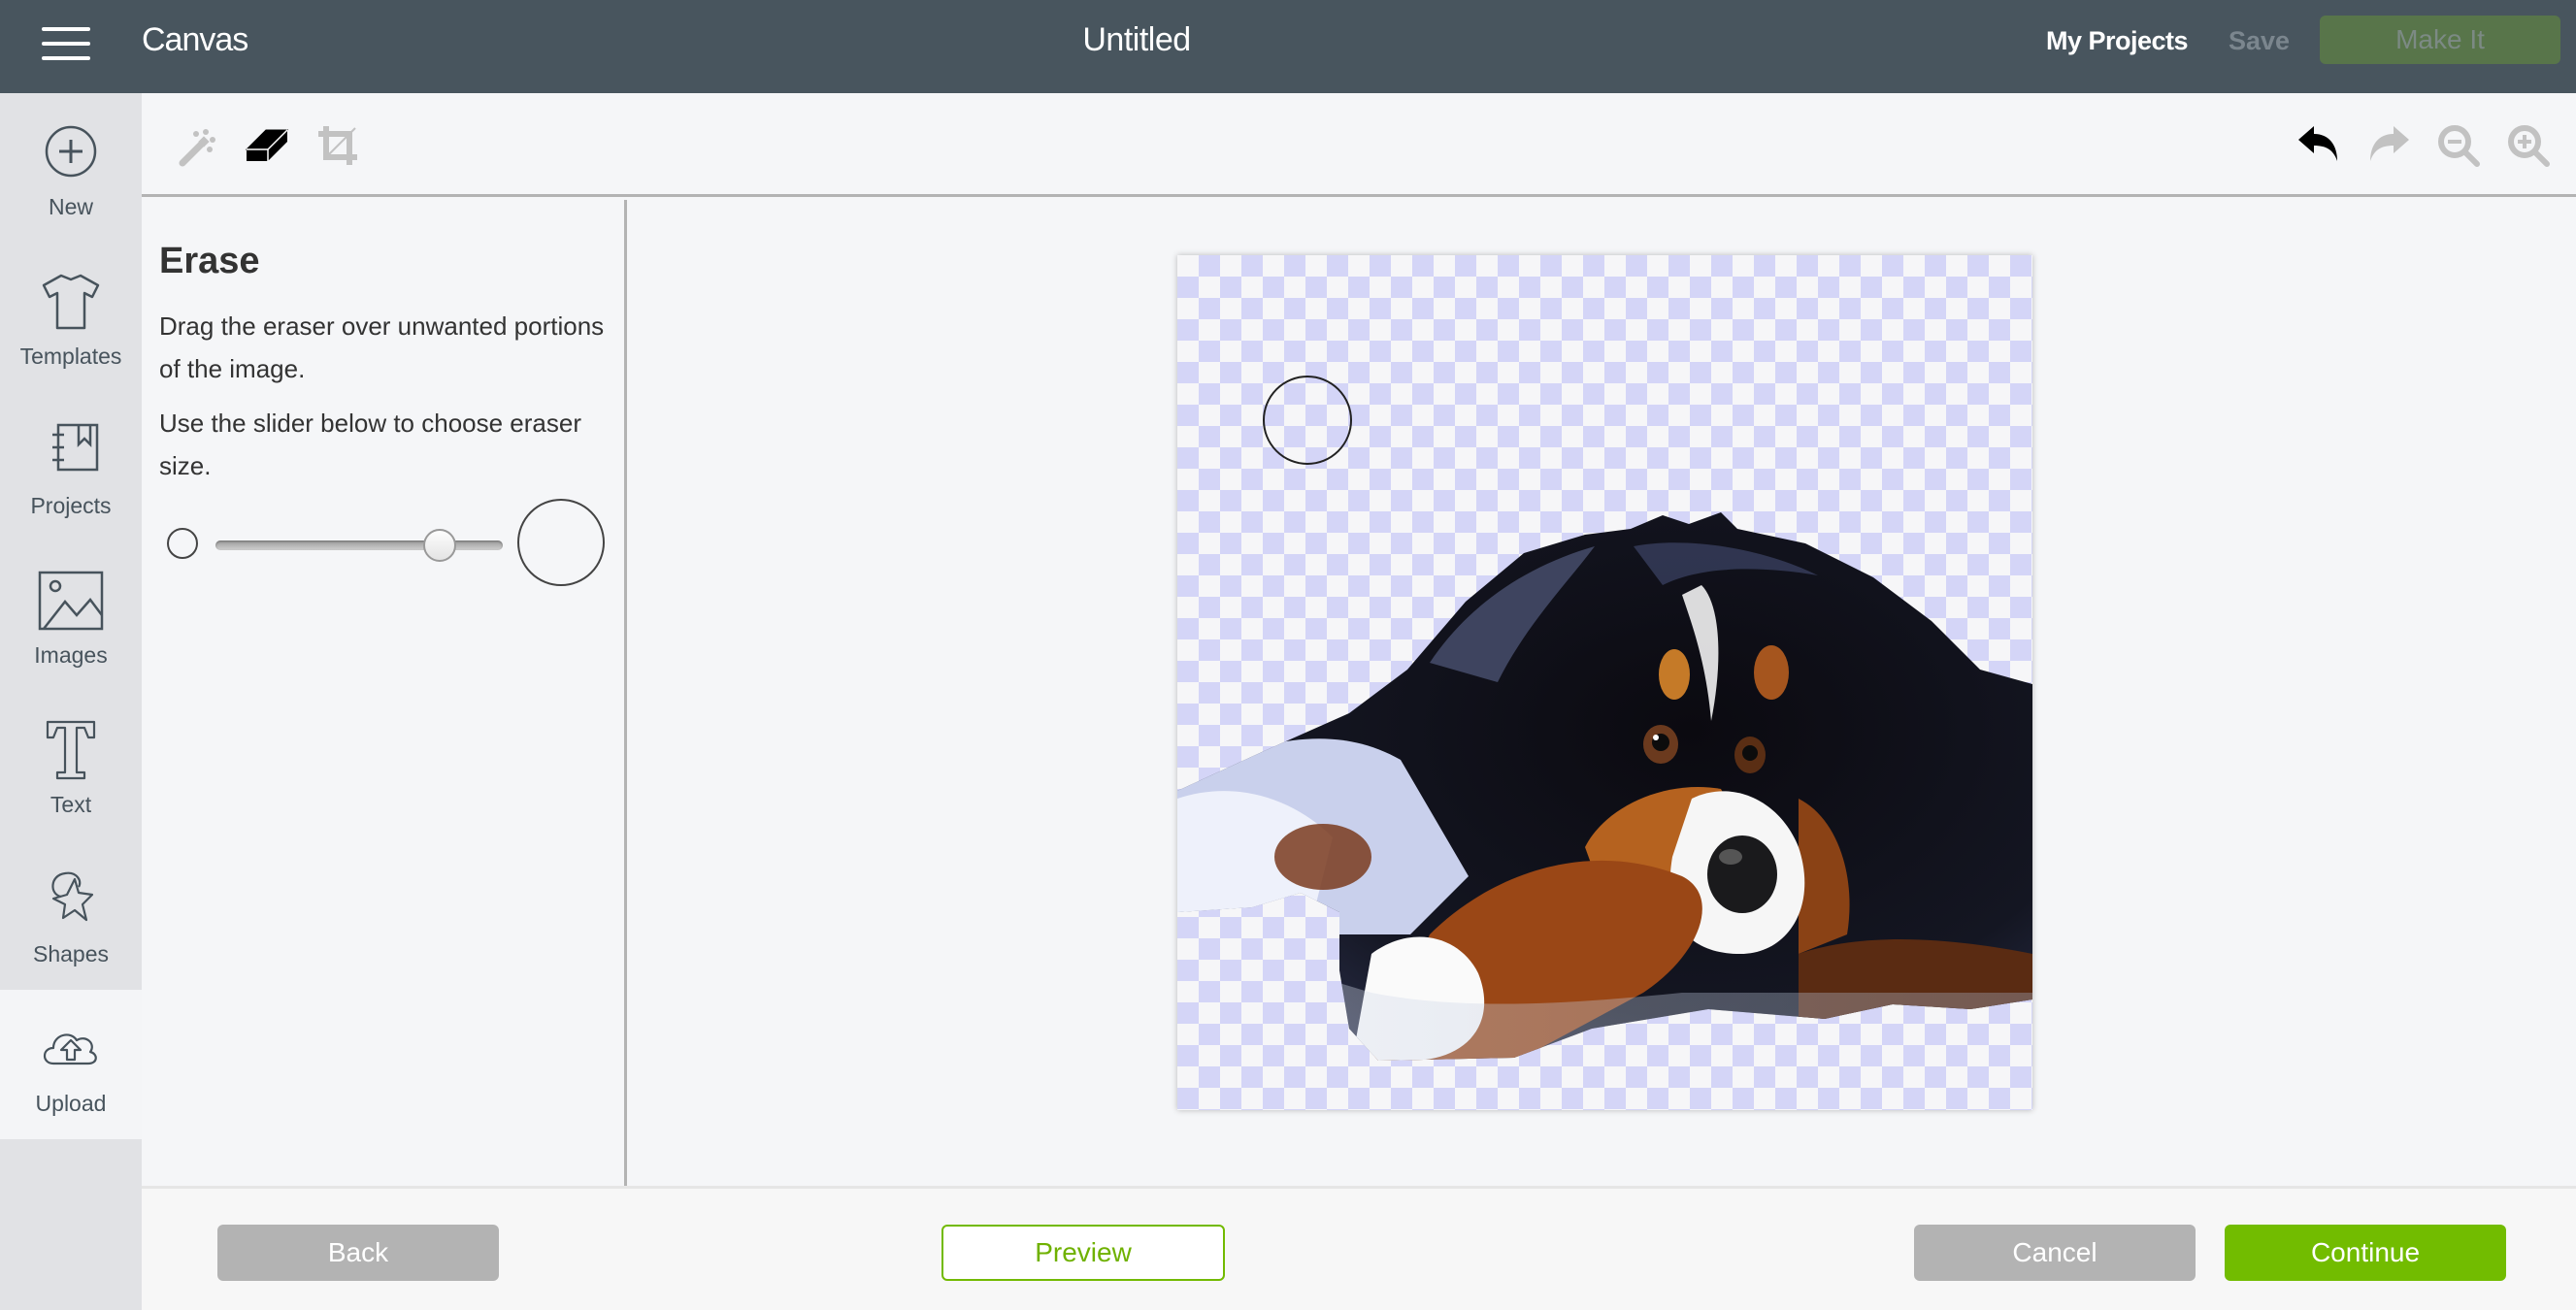 The image size is (2576, 1310). I want to click on sidebar-item-label: Projects, so click(71, 506).